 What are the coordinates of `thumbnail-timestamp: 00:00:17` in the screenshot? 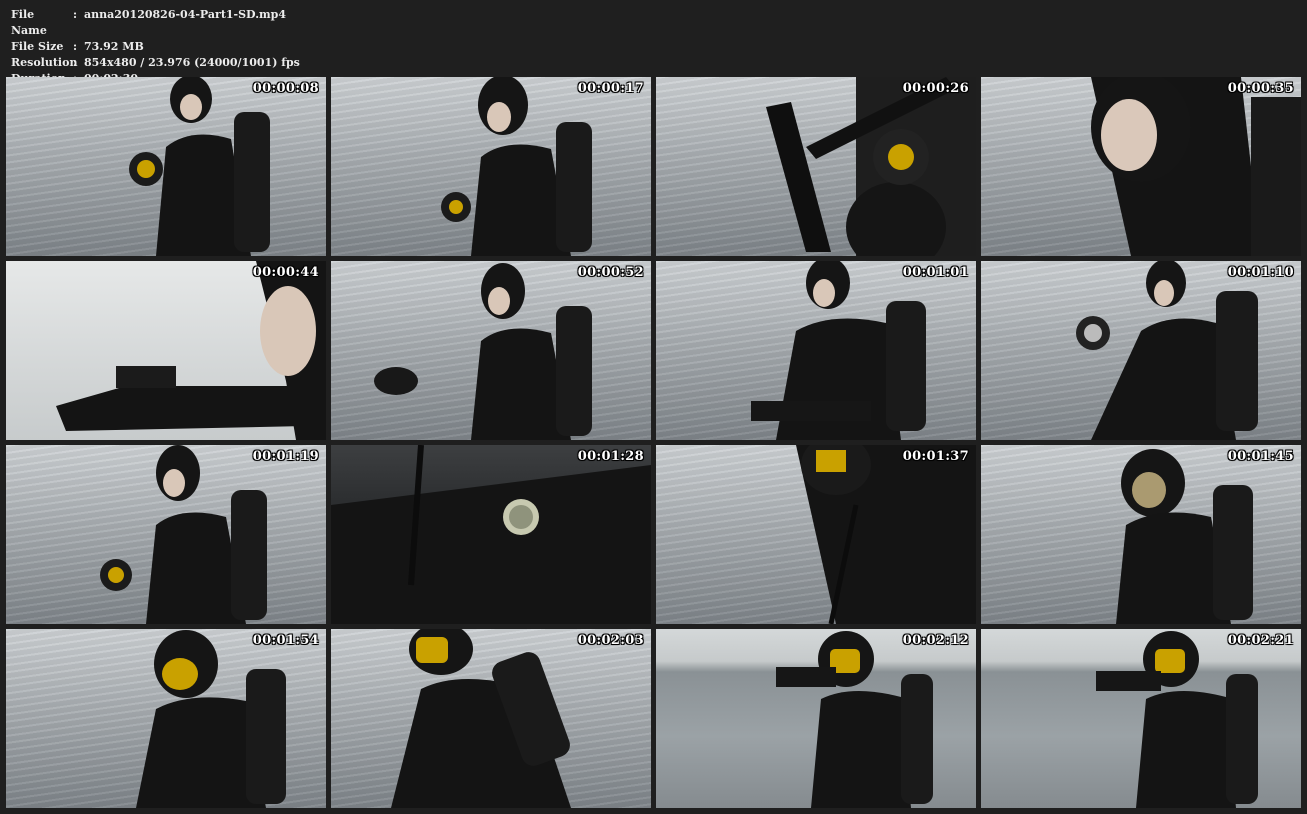 It's located at (610, 88).